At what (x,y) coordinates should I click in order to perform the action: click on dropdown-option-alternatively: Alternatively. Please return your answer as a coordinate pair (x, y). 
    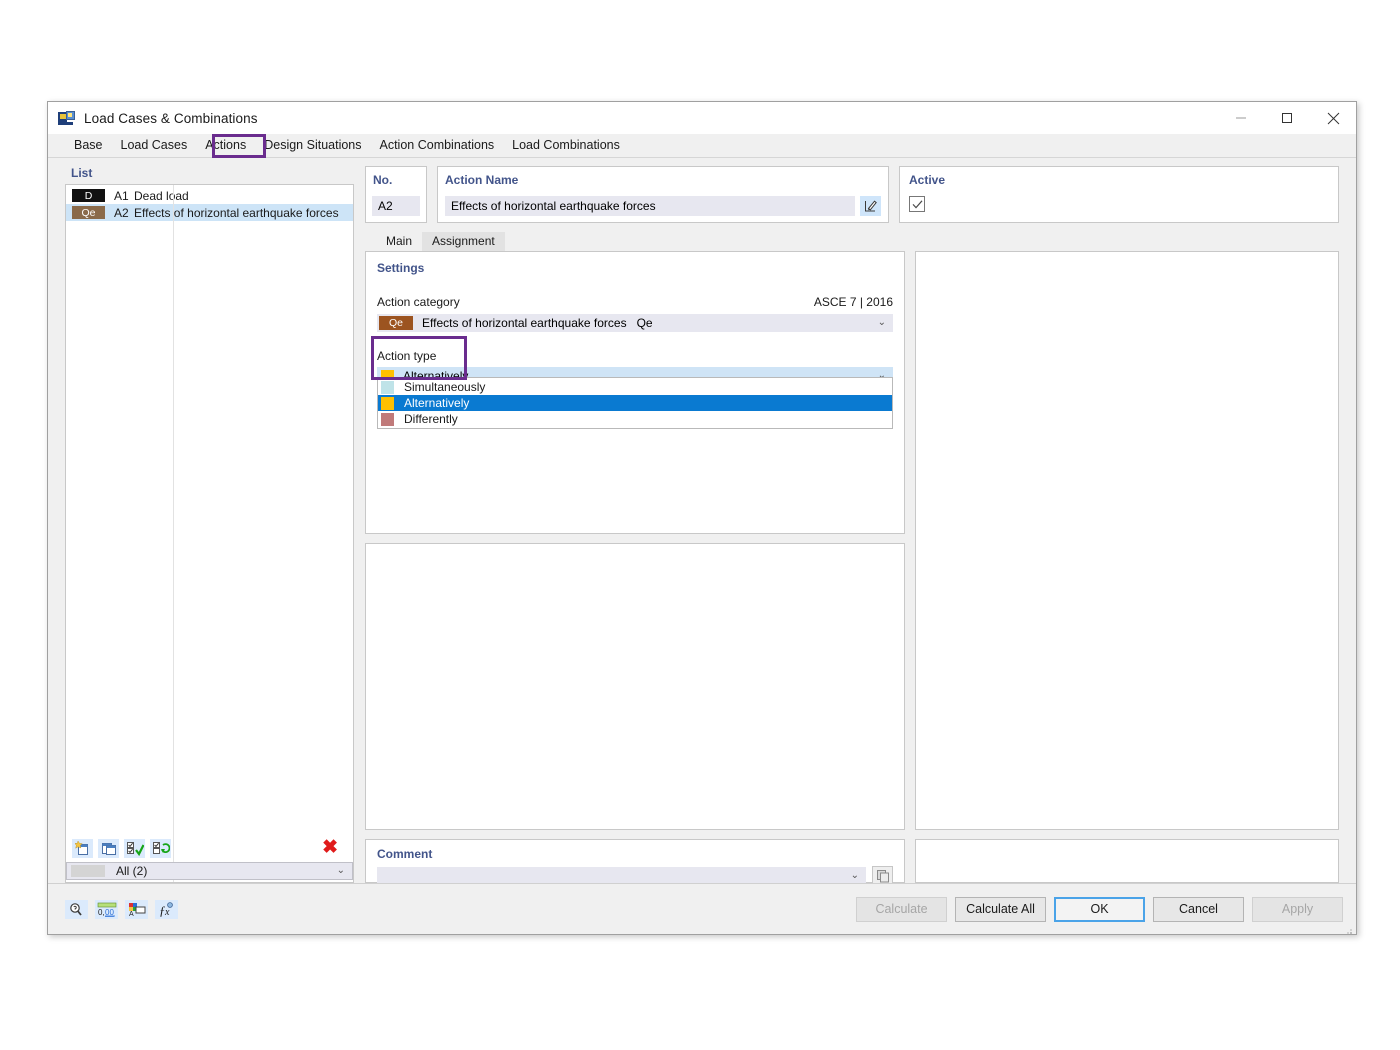
    Looking at the image, I should click on (635, 403).